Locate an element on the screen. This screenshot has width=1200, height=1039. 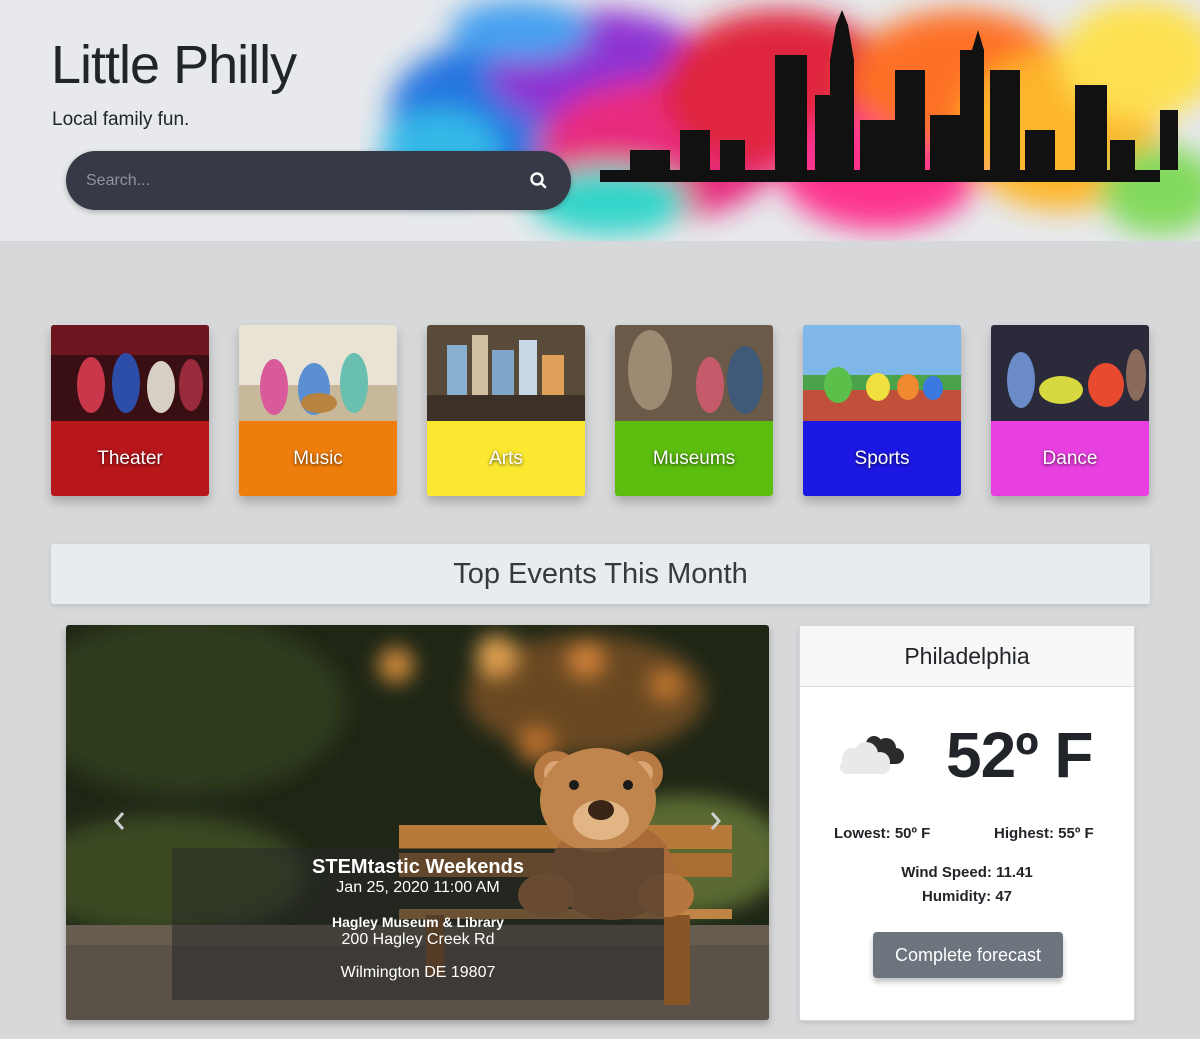
category-music: Music is located at coordinates (318, 410).